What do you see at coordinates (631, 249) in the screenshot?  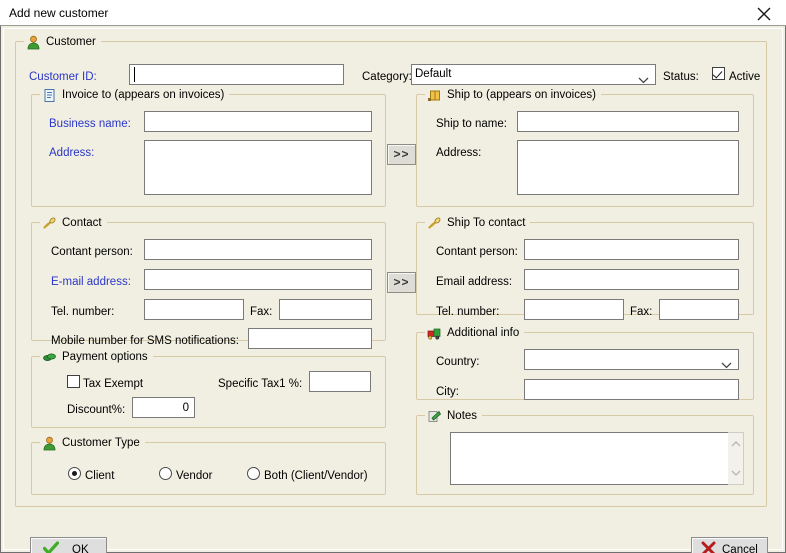 I see `ship-contact-person-input` at bounding box center [631, 249].